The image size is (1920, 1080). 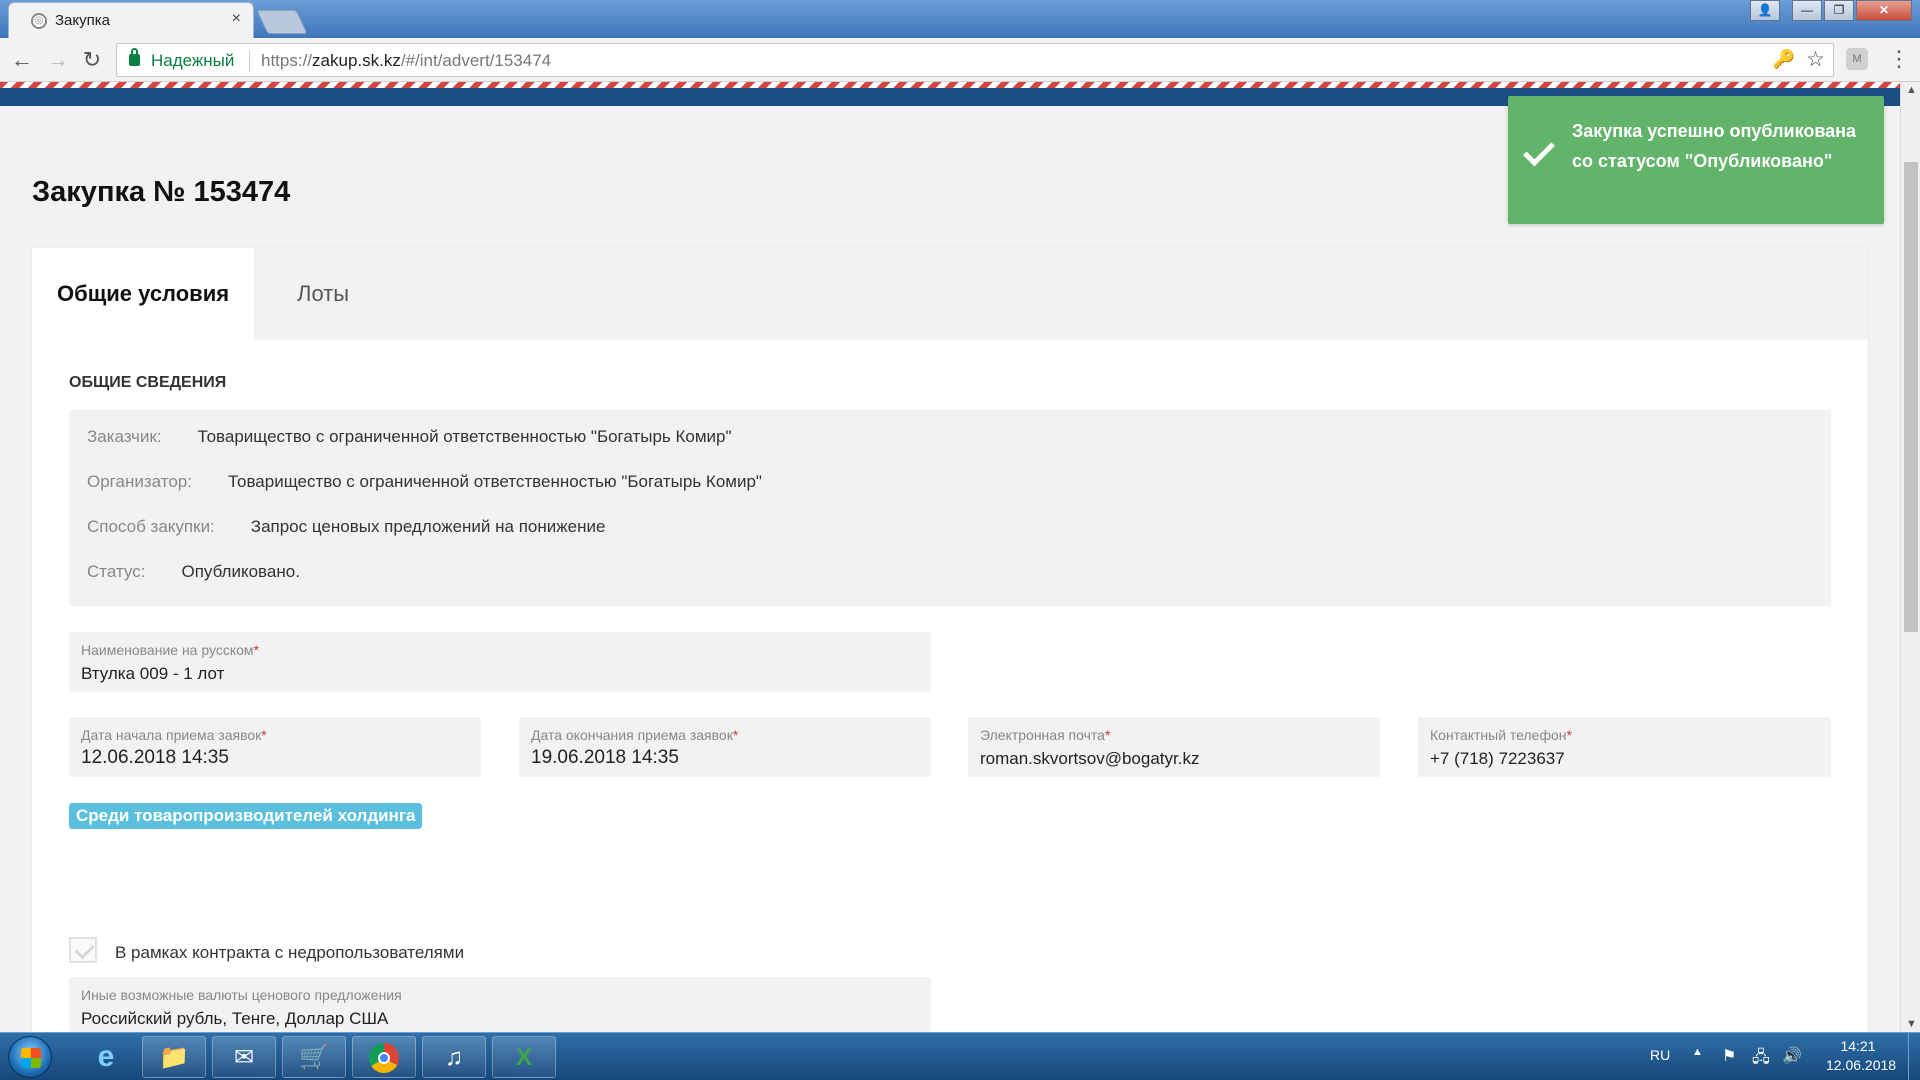 What do you see at coordinates (1697, 1052) in the screenshot?
I see `tray-expand-icon: ▲` at bounding box center [1697, 1052].